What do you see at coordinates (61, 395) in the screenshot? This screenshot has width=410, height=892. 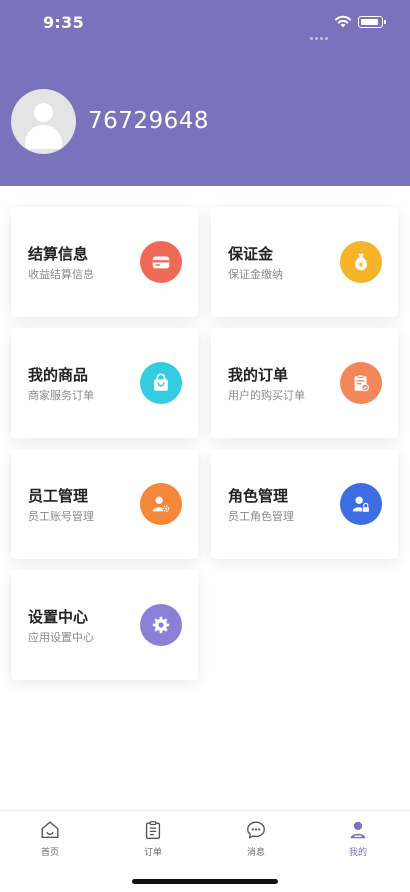 I see `card-subtitle: 商家服务订单` at bounding box center [61, 395].